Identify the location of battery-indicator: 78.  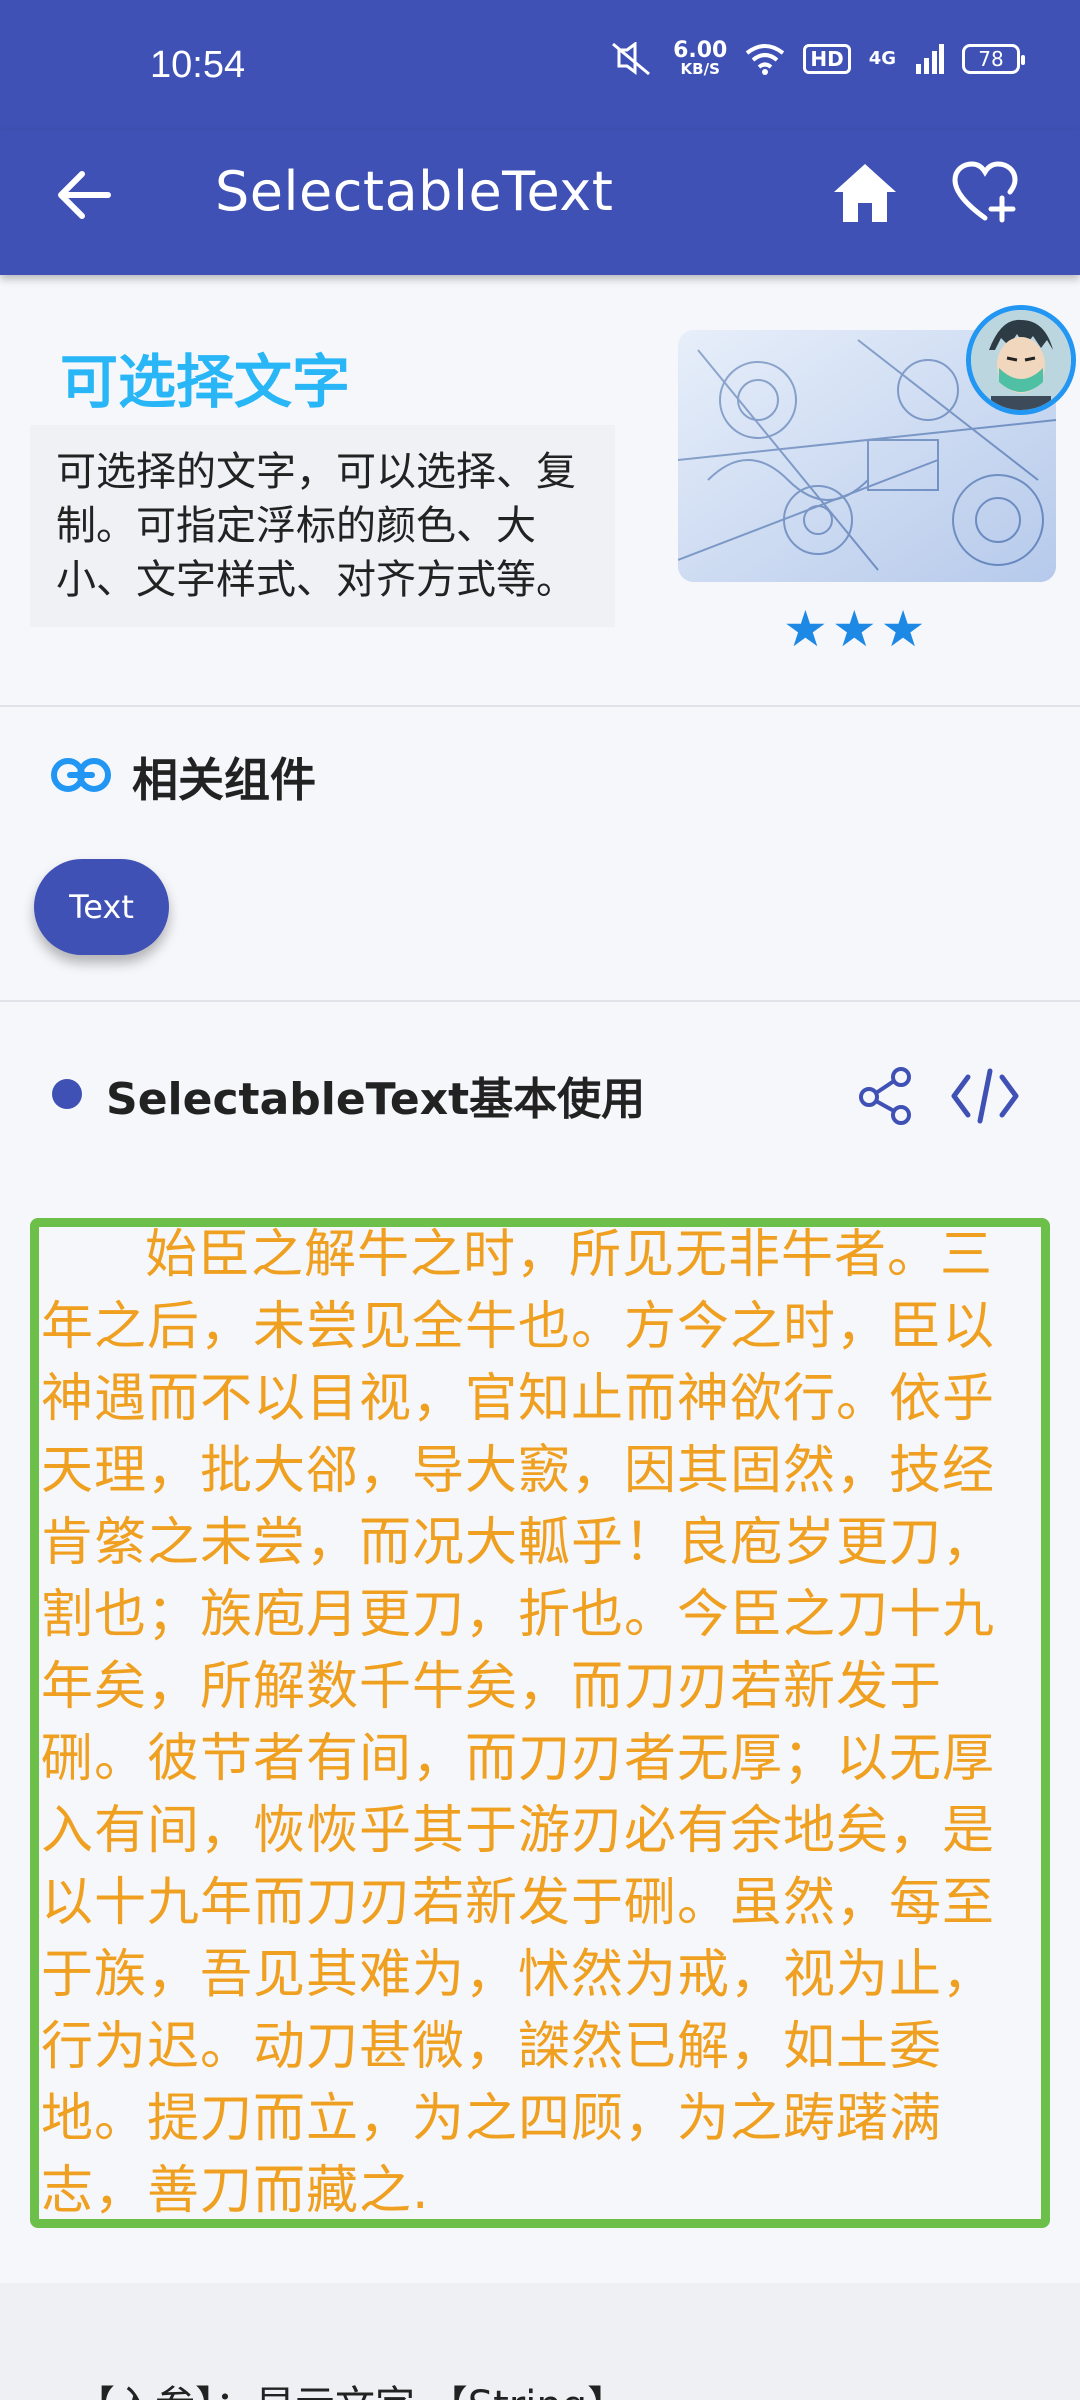
(993, 58).